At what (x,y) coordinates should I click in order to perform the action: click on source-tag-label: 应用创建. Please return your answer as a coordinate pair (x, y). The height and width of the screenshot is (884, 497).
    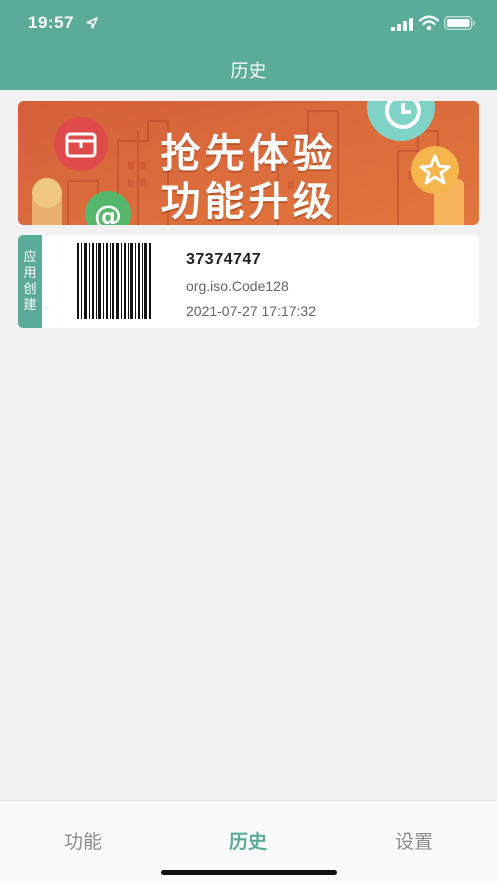
    Looking at the image, I should click on (30, 281).